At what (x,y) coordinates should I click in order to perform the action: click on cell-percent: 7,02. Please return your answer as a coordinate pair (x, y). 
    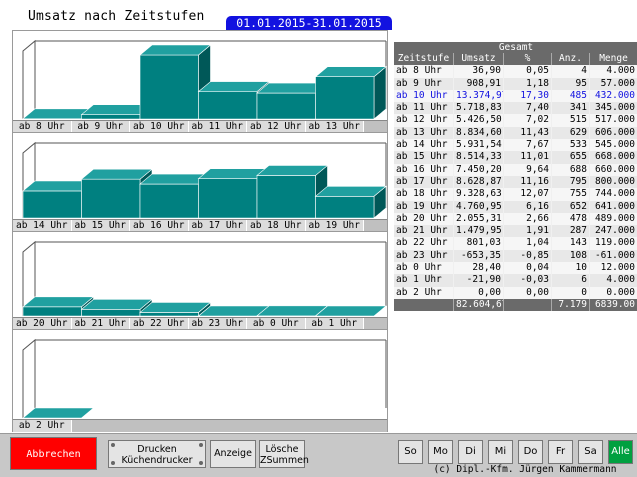
    Looking at the image, I should click on (528, 120).